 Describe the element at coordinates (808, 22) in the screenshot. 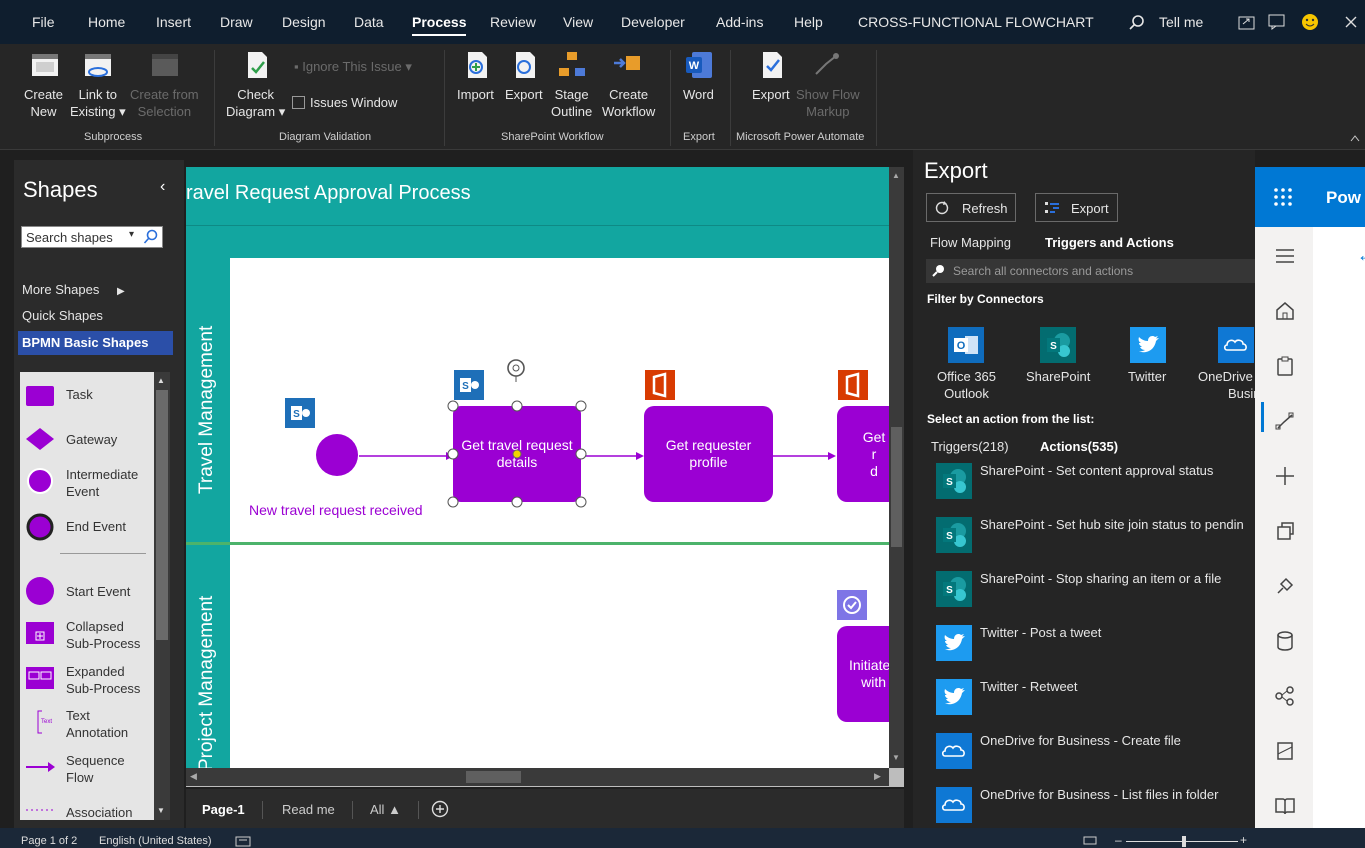

I see `menu-help: Help` at that location.